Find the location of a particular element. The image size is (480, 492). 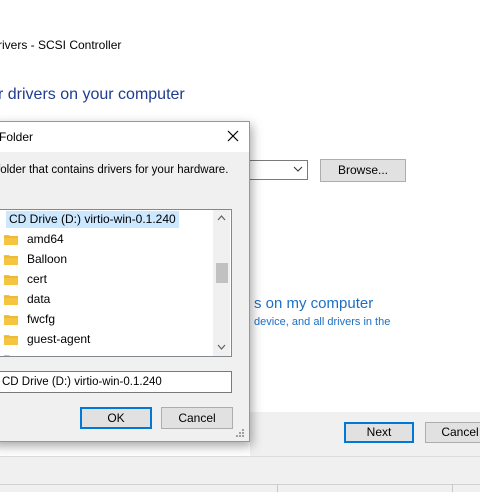

tree-item-cd-drive: CD Drive (D:) virtio-win-0.1.240 is located at coordinates (106, 219).